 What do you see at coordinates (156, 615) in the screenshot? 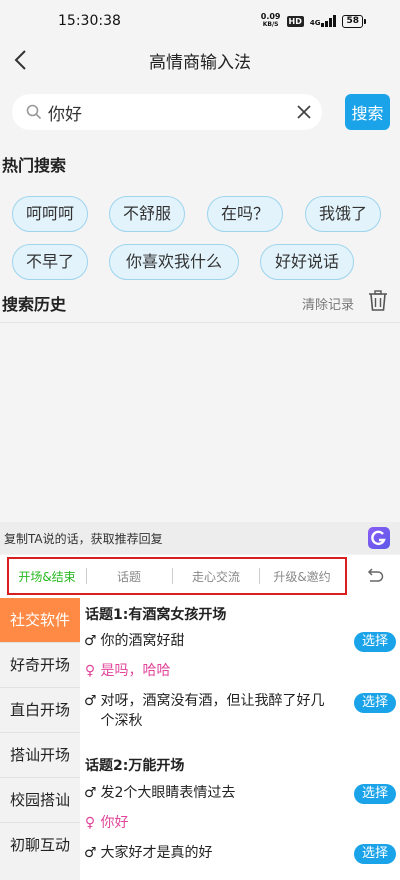
I see `topic-title: 话题1:有酒窝女孩开场` at bounding box center [156, 615].